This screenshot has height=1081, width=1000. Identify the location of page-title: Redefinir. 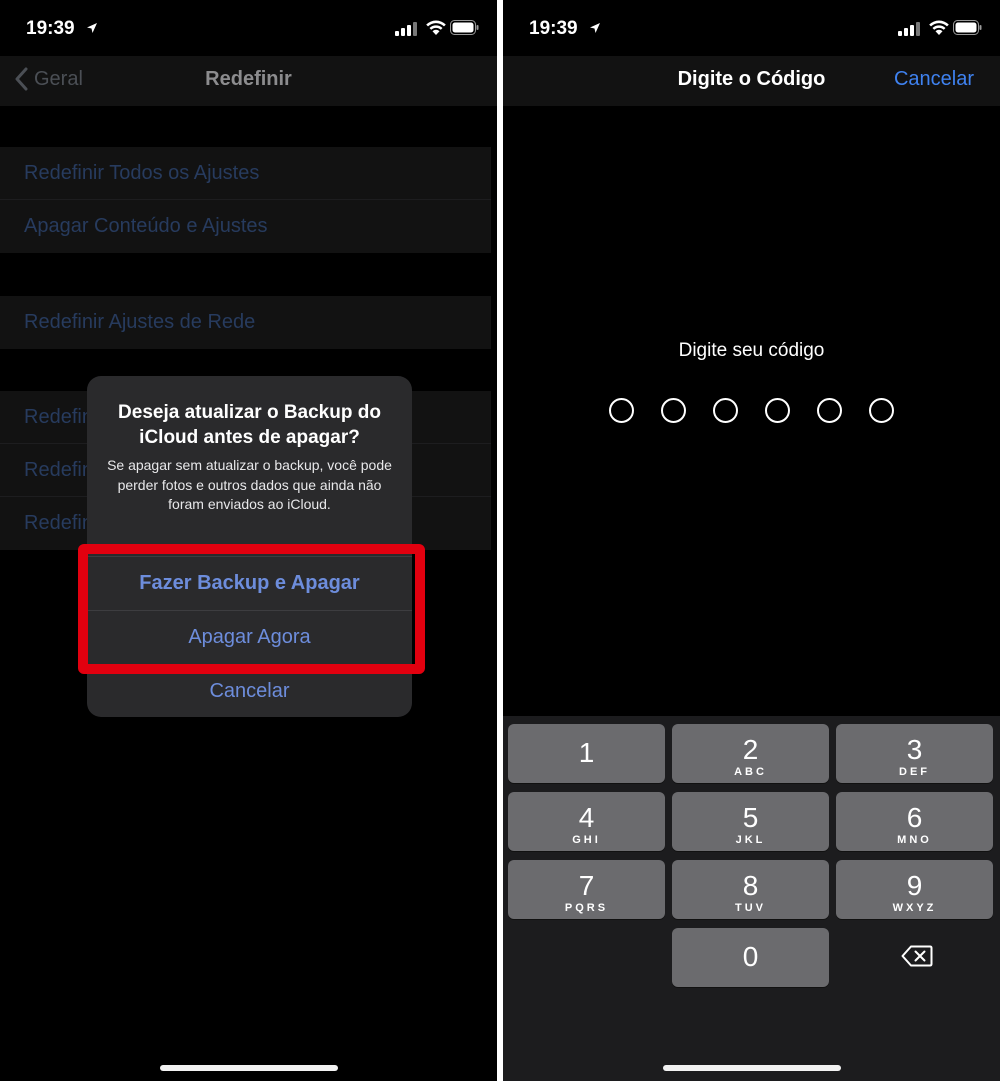
(248, 79).